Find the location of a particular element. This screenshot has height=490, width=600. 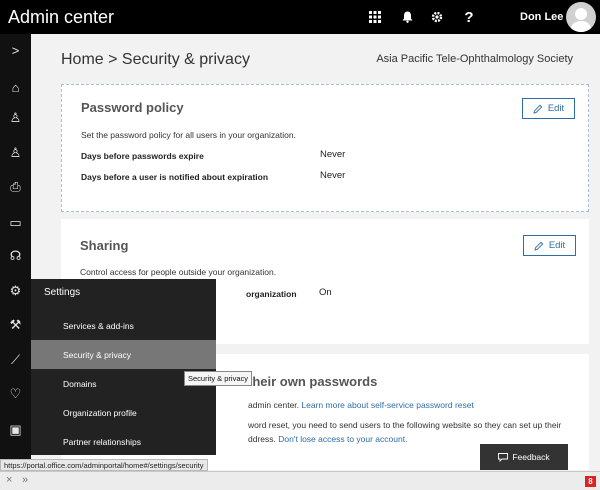

settings-icon: ⚙ is located at coordinates (15, 290).